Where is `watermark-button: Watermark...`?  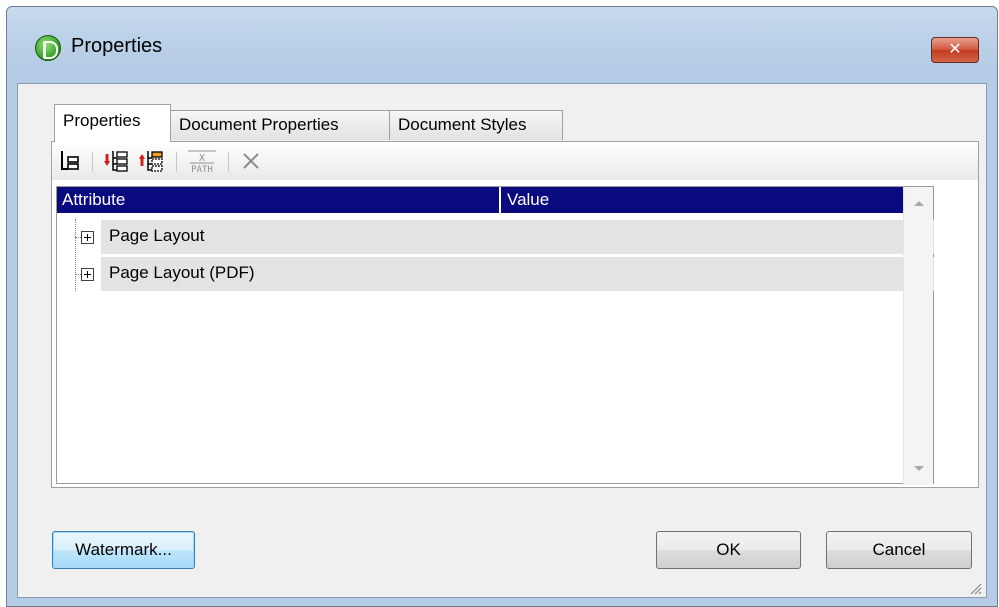
watermark-button: Watermark... is located at coordinates (123, 550).